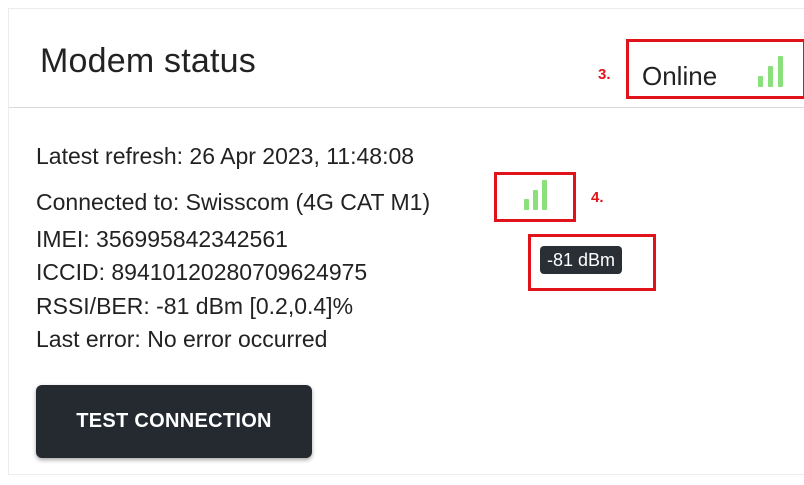 The width and height of the screenshot is (804, 485). Describe the element at coordinates (680, 76) in the screenshot. I see `status-label: Online` at that location.